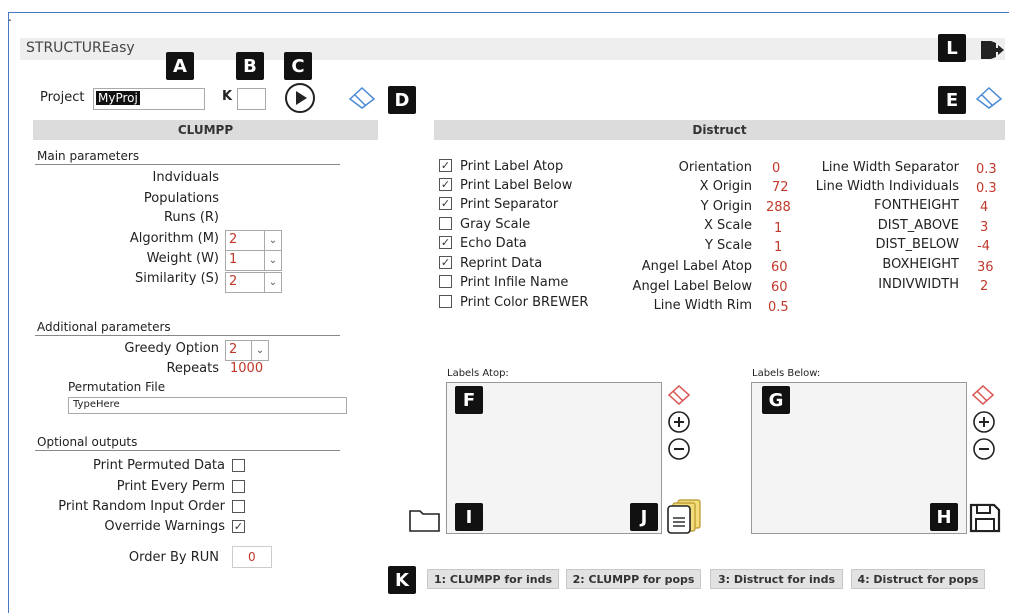 The width and height of the screenshot is (1009, 613). I want to click on y-origin-label: Y Origin, so click(726, 206).